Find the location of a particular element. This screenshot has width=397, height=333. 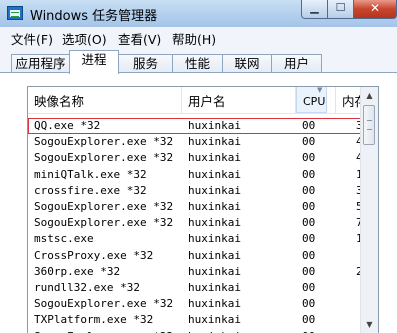

process-row: crossfire.exe *32huxinkai0032 is located at coordinates (198, 191).